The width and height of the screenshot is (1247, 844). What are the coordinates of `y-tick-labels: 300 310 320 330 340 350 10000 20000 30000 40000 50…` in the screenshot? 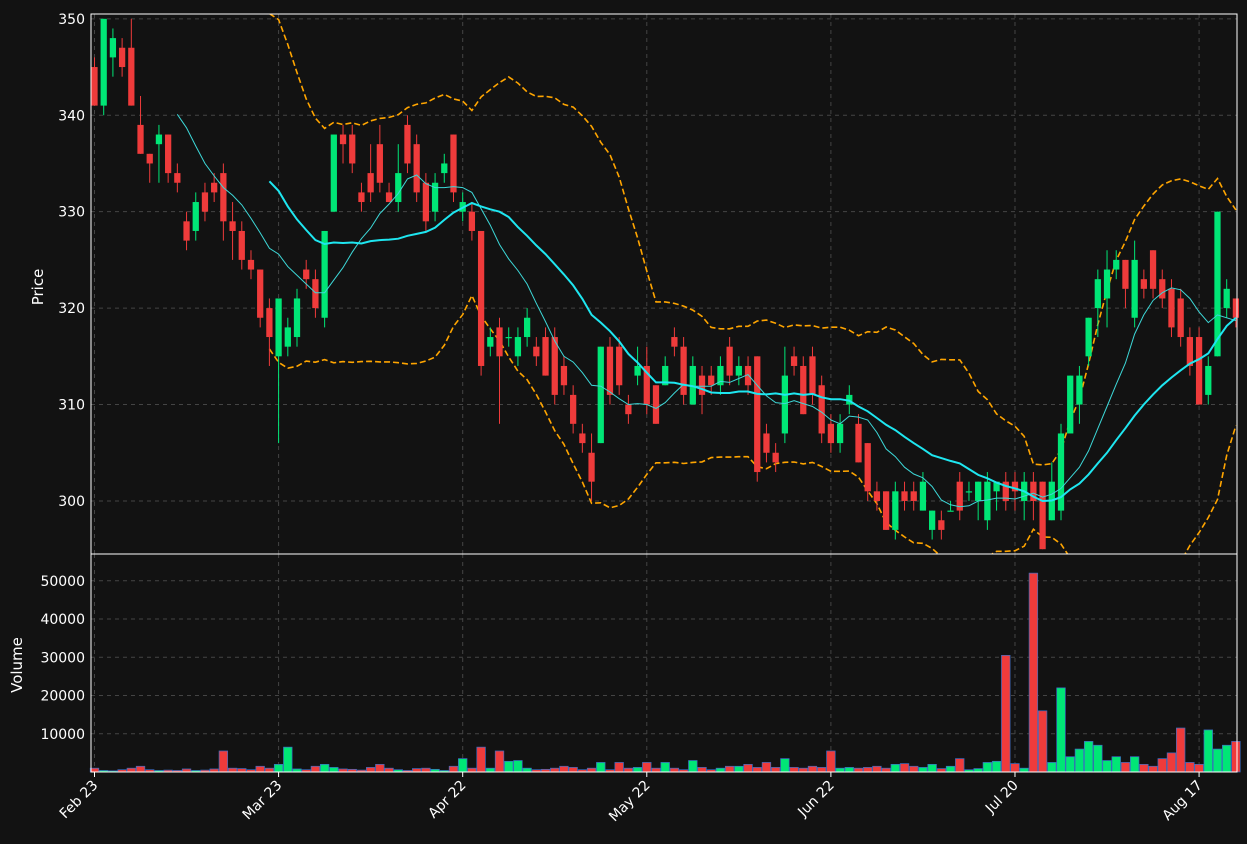 It's located at (62, 377).